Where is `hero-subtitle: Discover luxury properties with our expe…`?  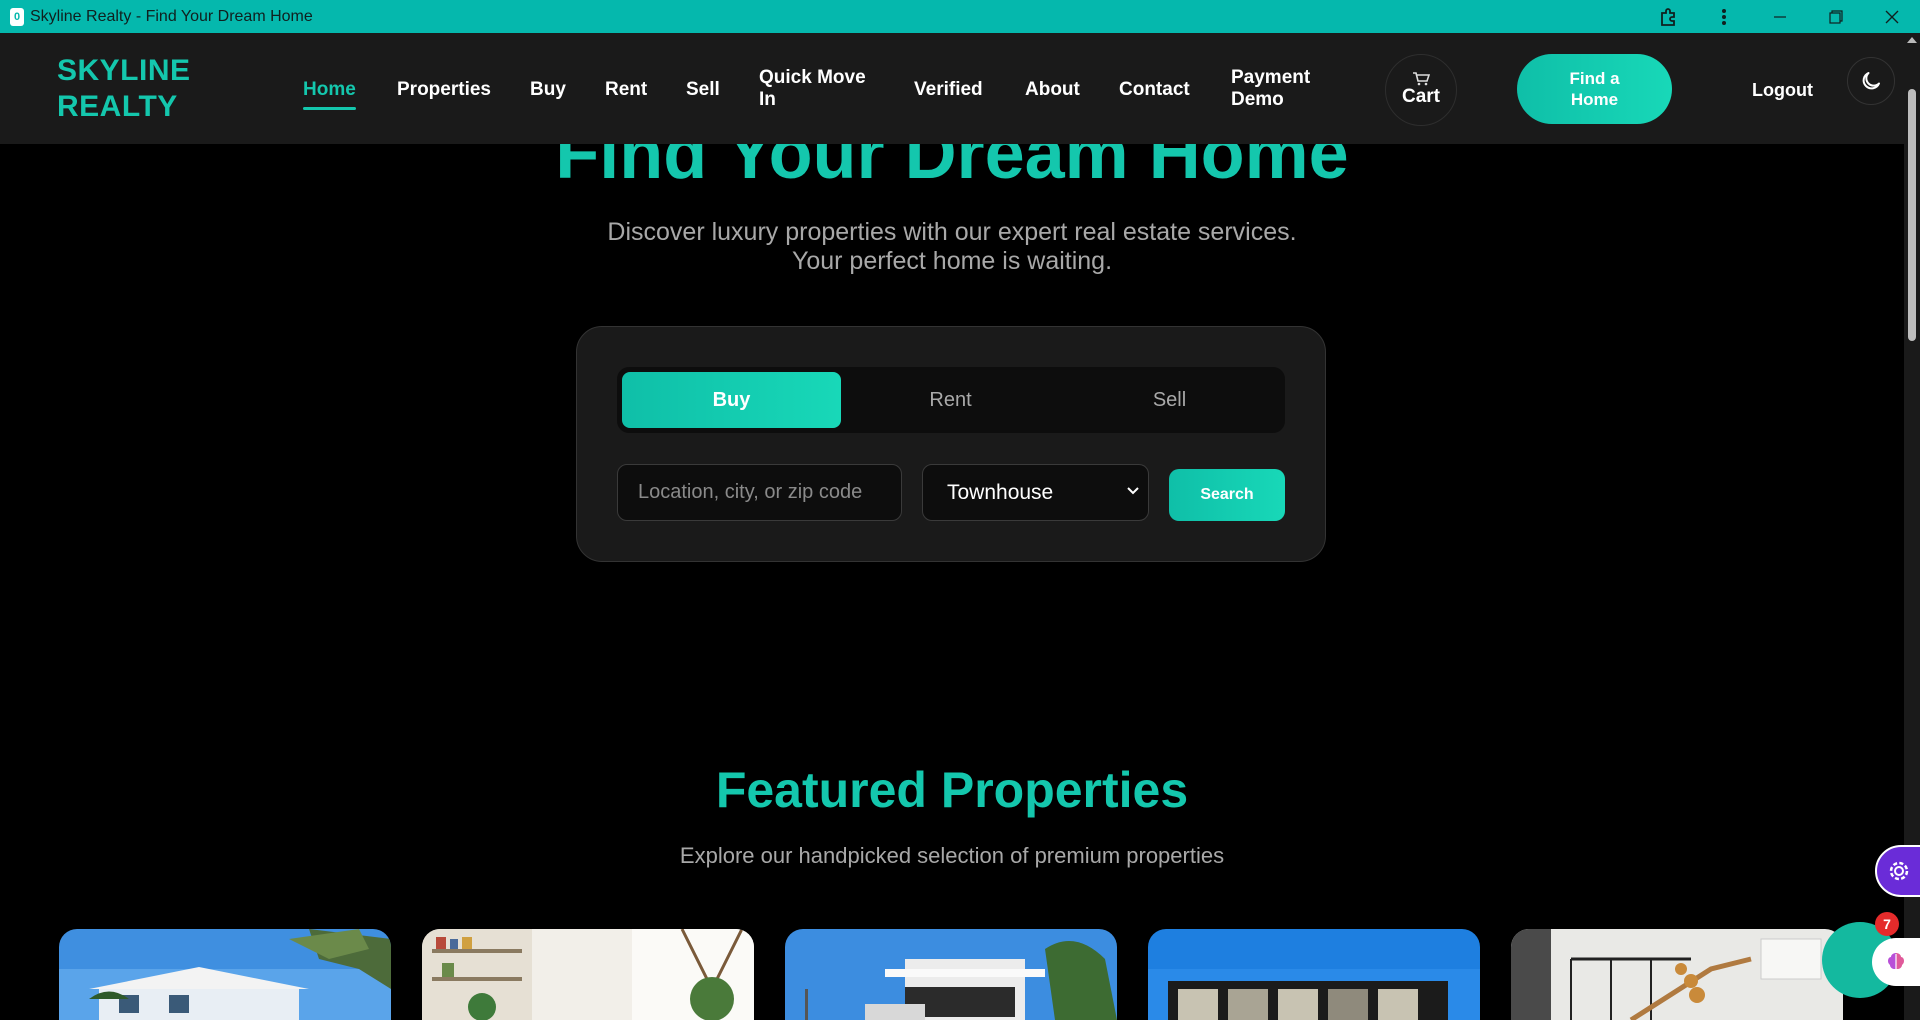 hero-subtitle: Discover luxury properties with our expe… is located at coordinates (952, 247).